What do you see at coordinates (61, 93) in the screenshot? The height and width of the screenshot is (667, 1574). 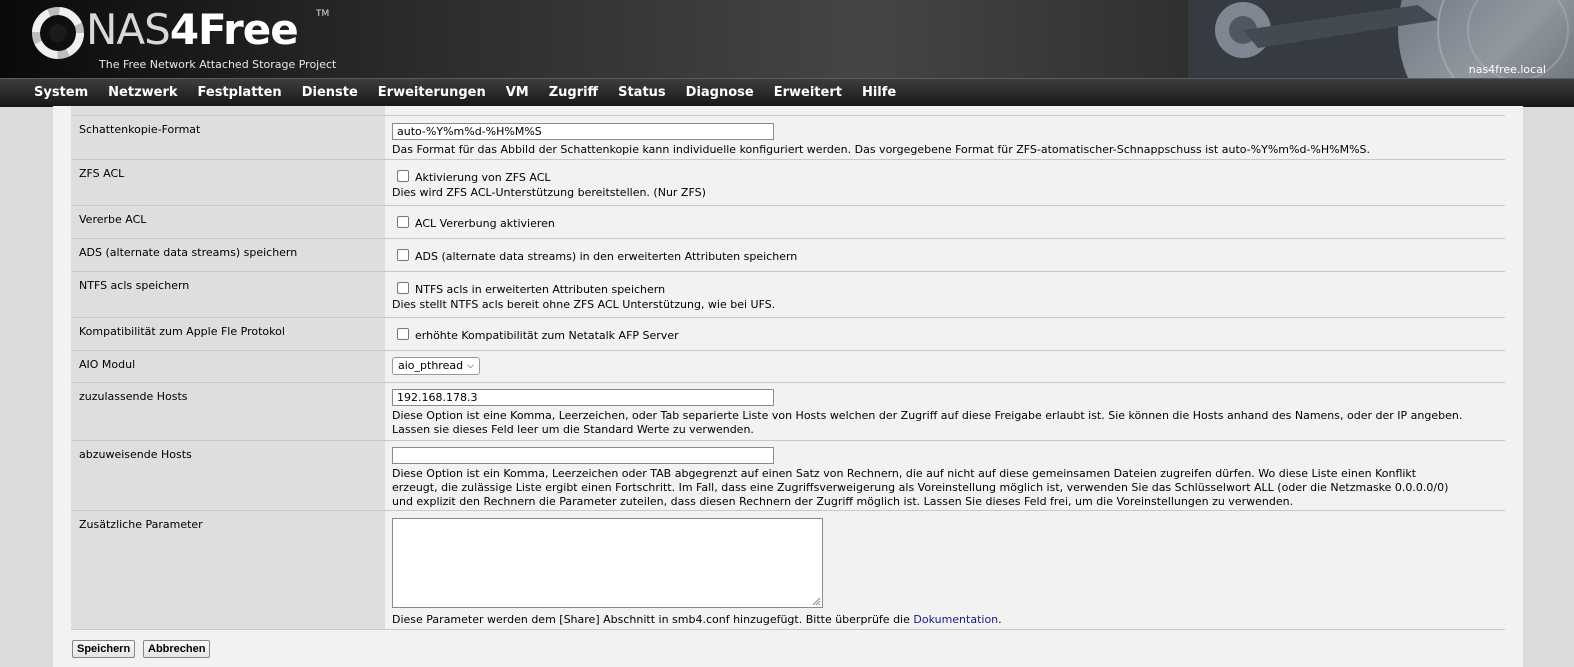 I see `nav-item-system: System` at bounding box center [61, 93].